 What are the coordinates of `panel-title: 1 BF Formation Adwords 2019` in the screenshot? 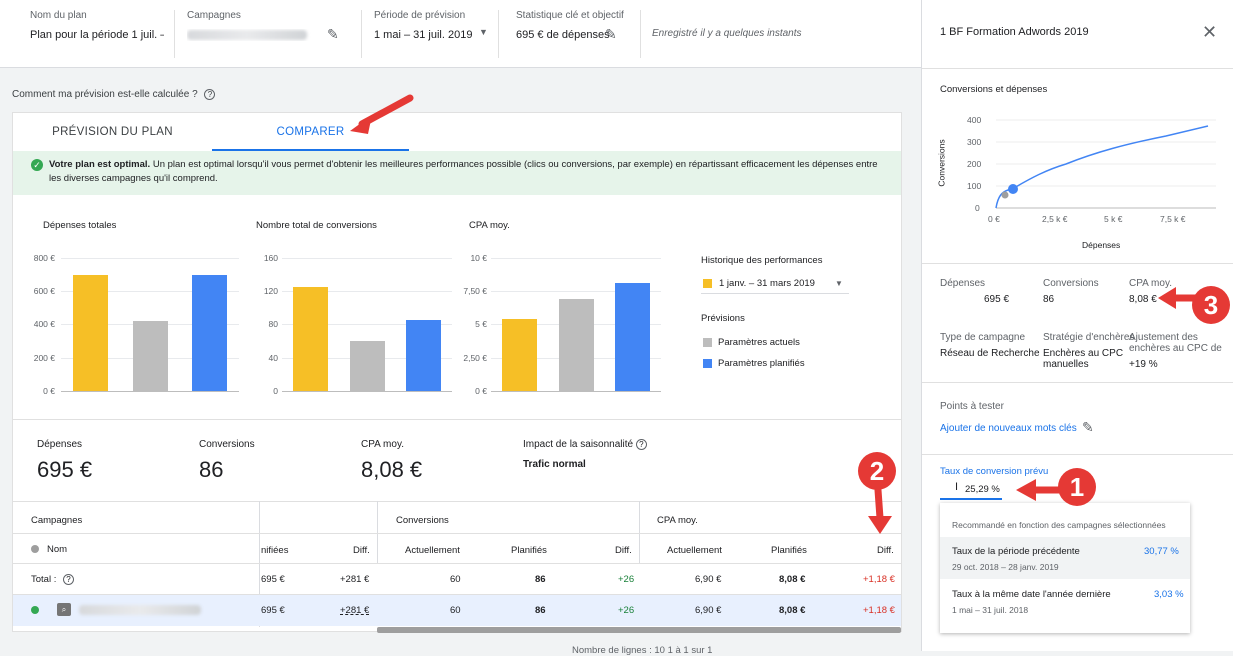 It's located at (1014, 32).